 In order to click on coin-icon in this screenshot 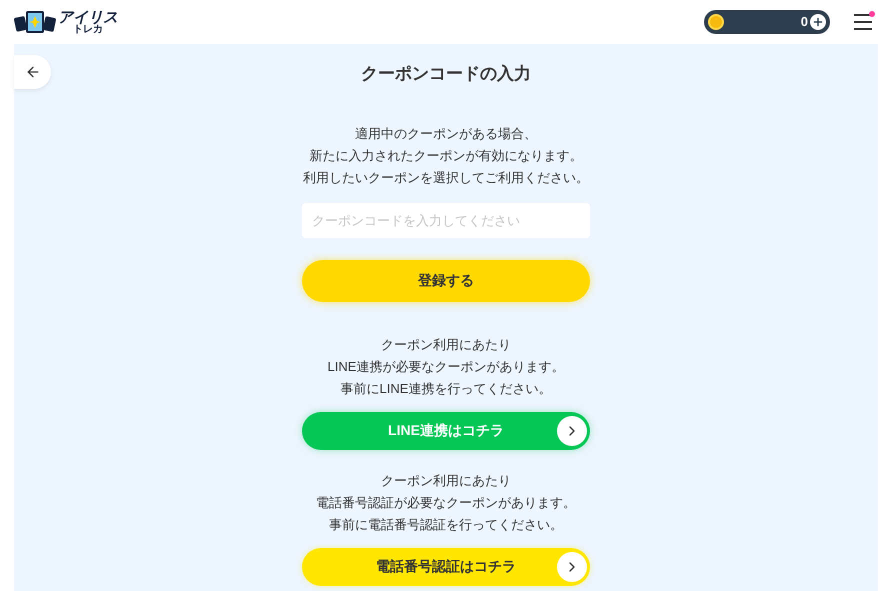, I will do `click(716, 22)`.